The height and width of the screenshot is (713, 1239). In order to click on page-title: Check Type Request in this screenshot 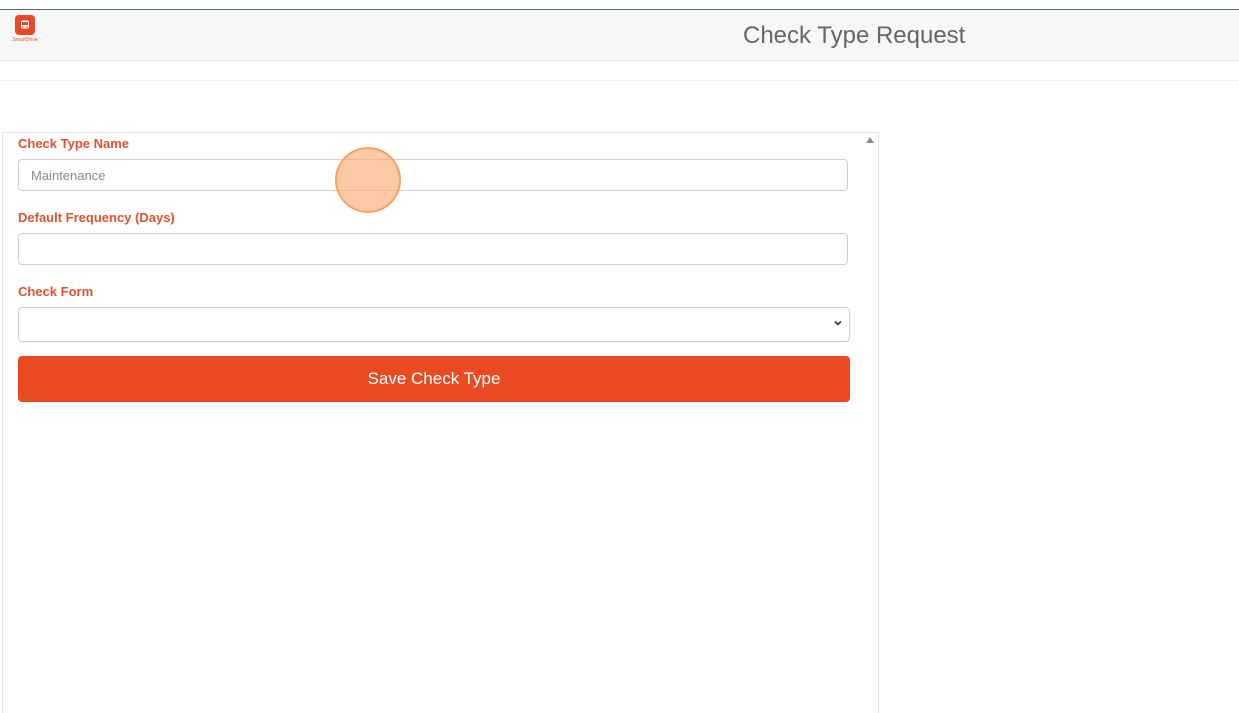, I will do `click(854, 35)`.